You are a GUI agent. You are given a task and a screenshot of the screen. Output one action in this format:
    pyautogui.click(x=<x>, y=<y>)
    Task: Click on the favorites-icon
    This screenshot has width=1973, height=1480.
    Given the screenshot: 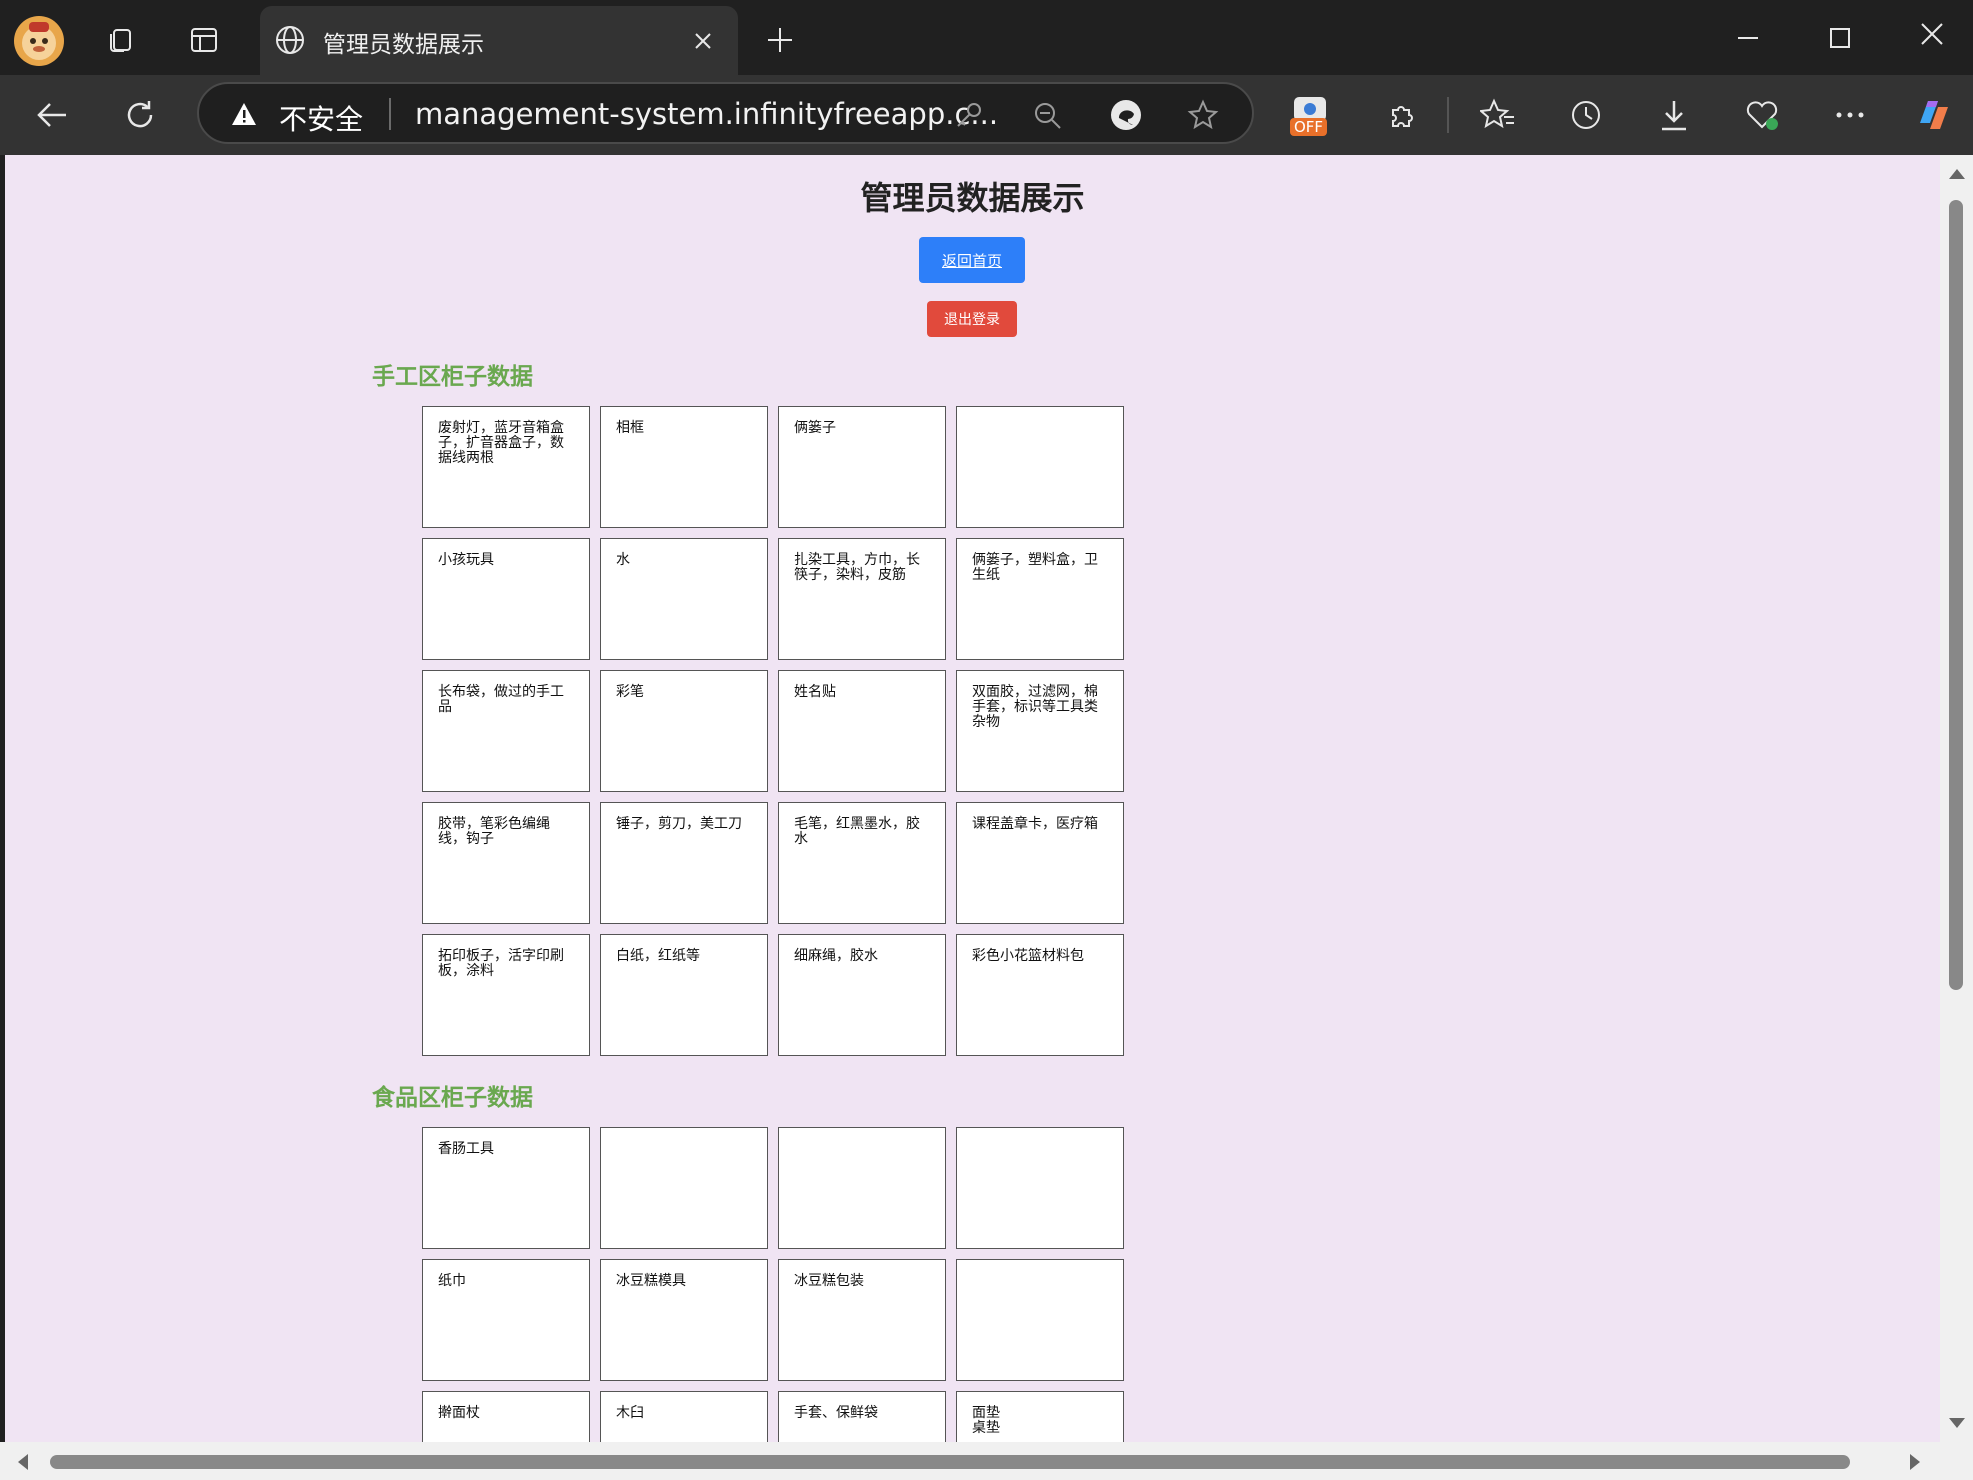 What is the action you would take?
    pyautogui.click(x=1498, y=115)
    